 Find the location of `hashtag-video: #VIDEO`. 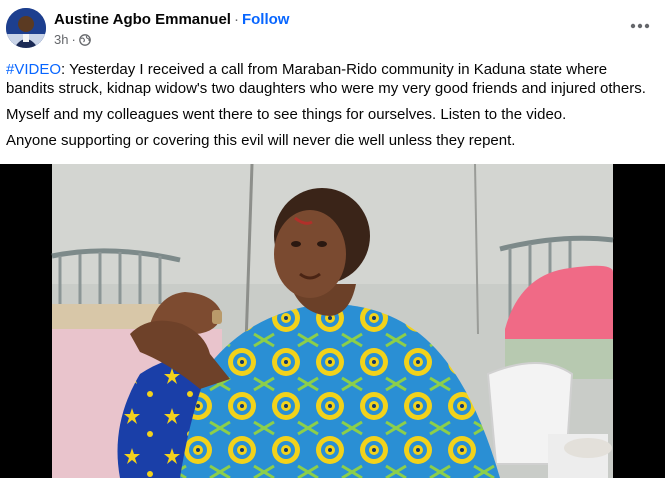

hashtag-video: #VIDEO is located at coordinates (33, 69).